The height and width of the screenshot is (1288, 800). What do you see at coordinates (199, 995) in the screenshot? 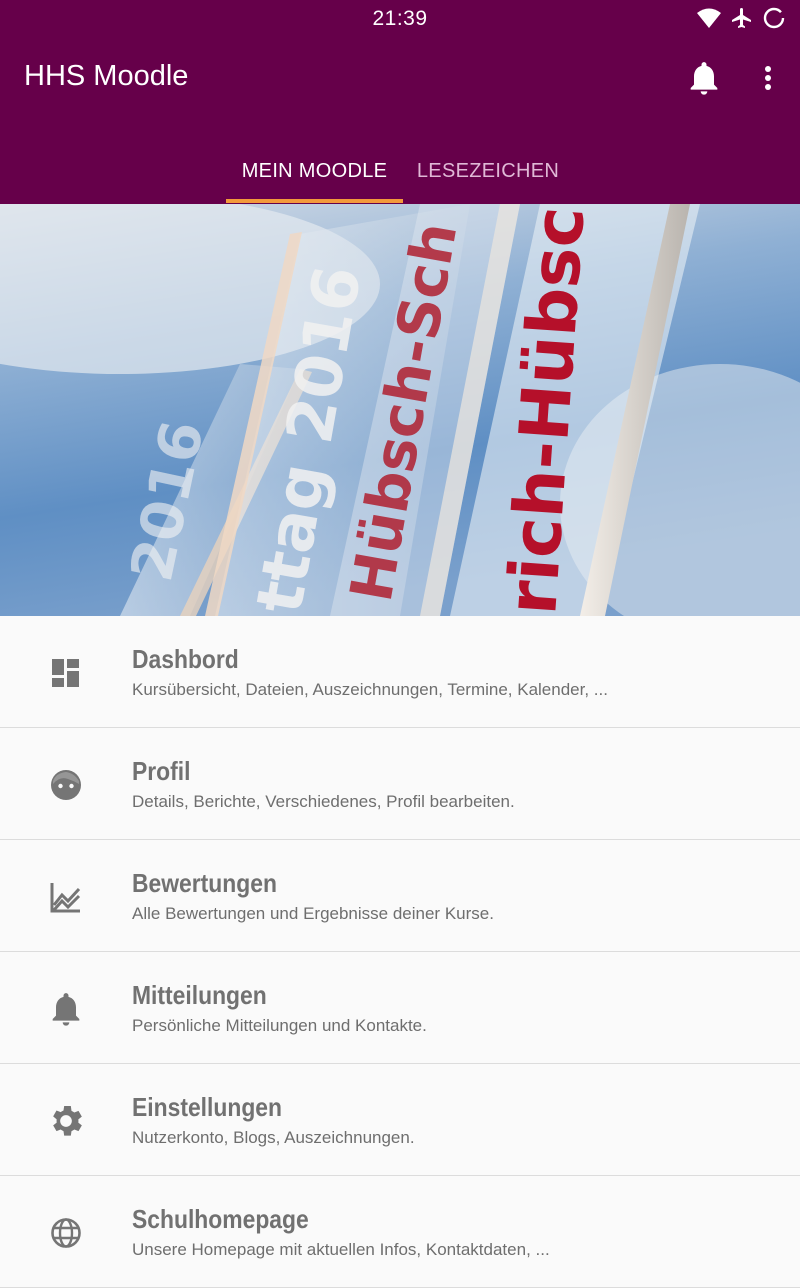
I see `menu-item-title: Mitteilungen` at bounding box center [199, 995].